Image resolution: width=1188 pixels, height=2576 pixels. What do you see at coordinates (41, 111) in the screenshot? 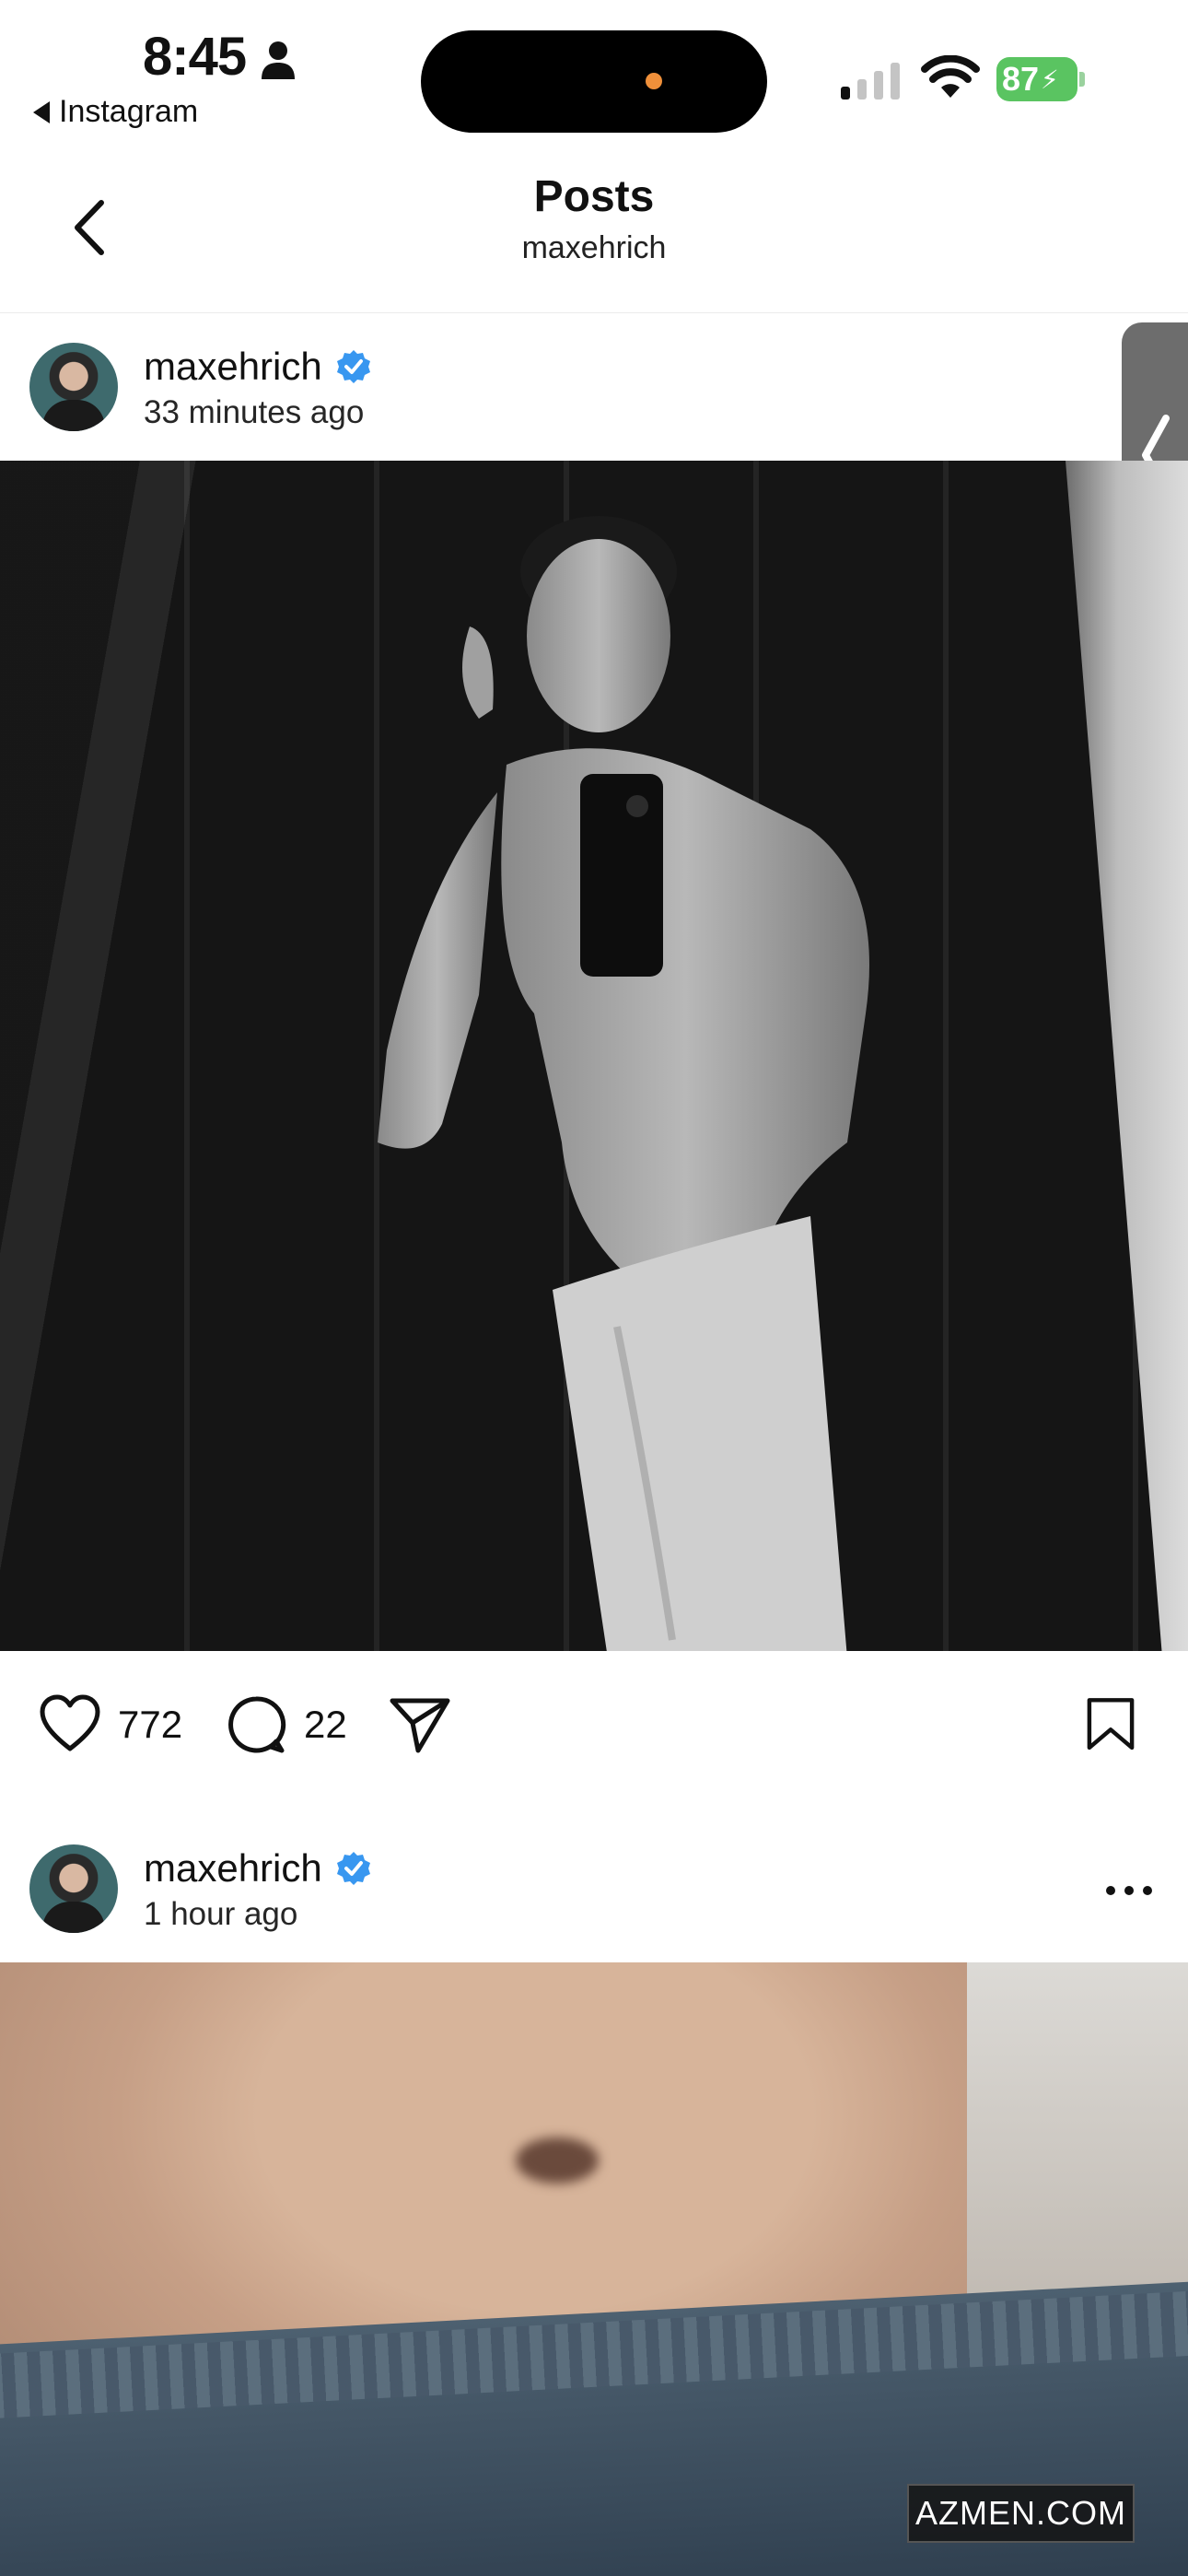
I see `back-triangle-icon` at bounding box center [41, 111].